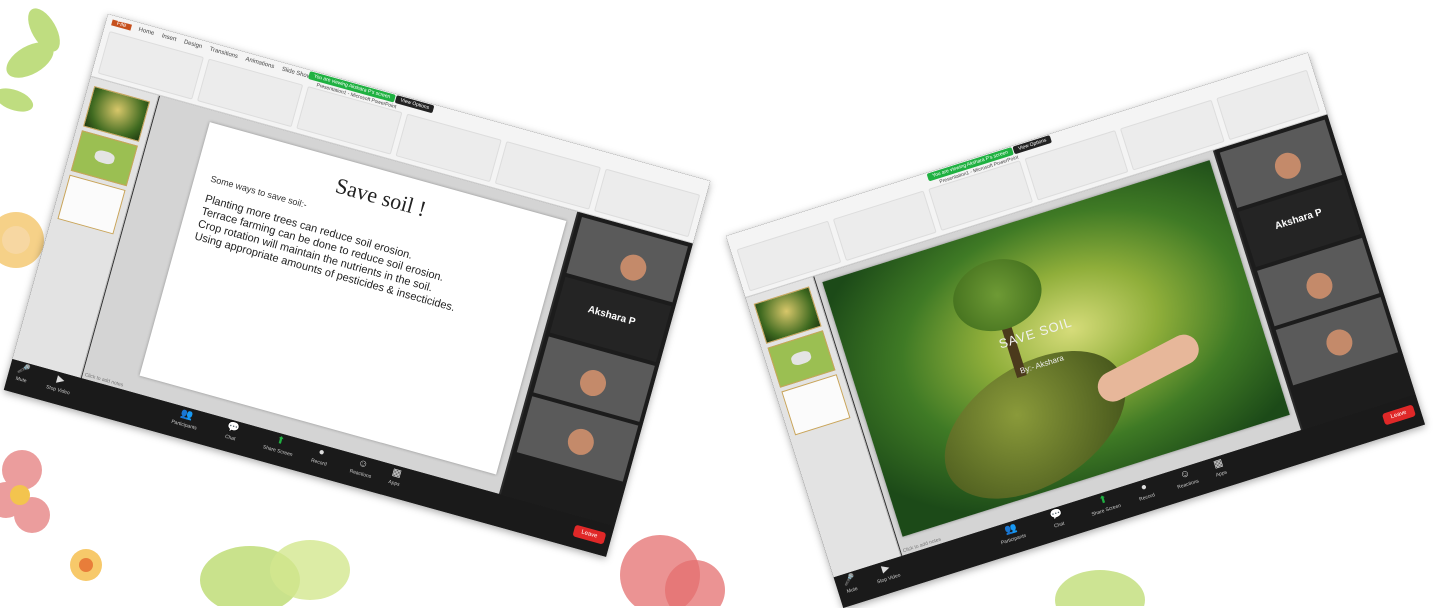 The image size is (1439, 608). I want to click on reactions-icon: ☺, so click(363, 464).